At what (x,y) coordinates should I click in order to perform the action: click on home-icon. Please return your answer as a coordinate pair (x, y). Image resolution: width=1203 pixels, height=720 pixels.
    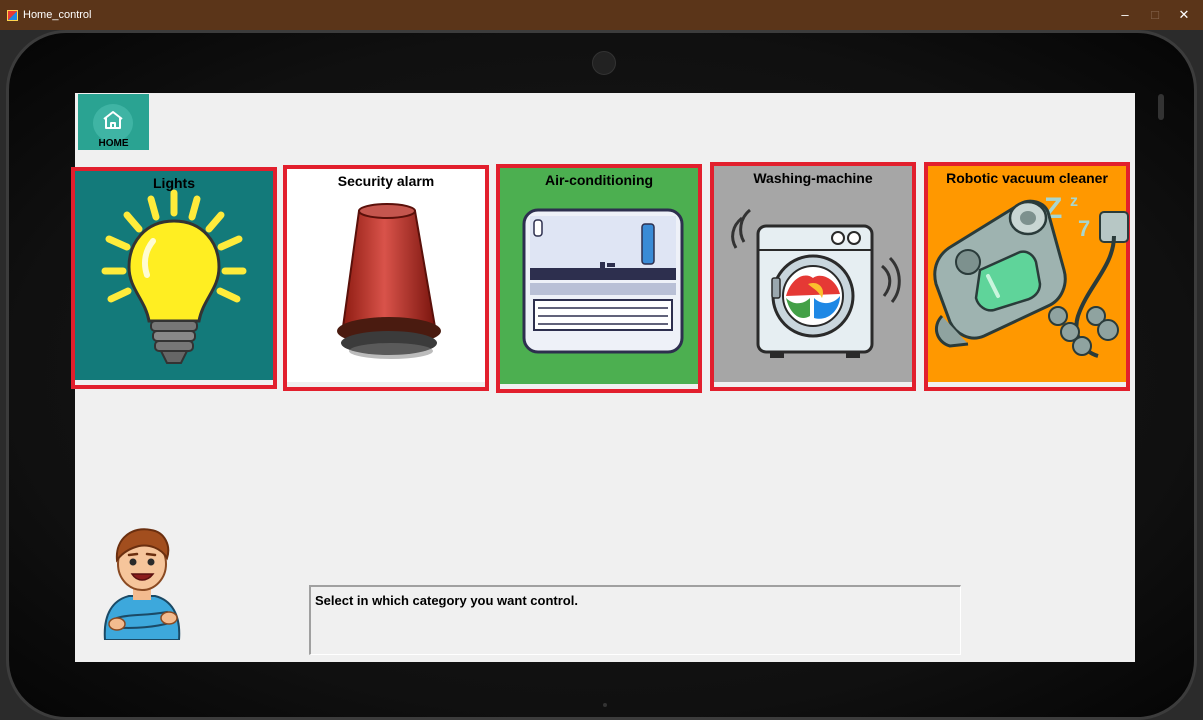
    Looking at the image, I should click on (113, 120).